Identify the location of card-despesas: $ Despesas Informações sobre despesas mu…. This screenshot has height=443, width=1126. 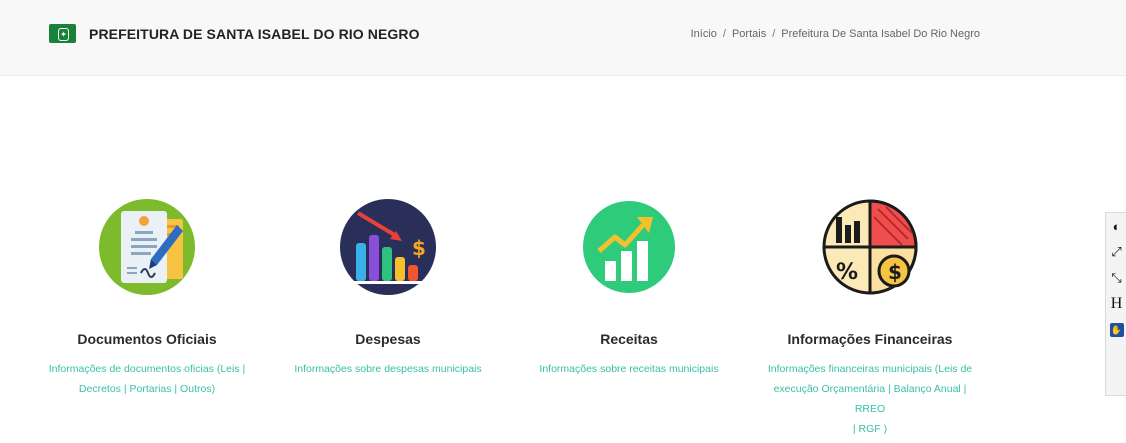
(388, 287).